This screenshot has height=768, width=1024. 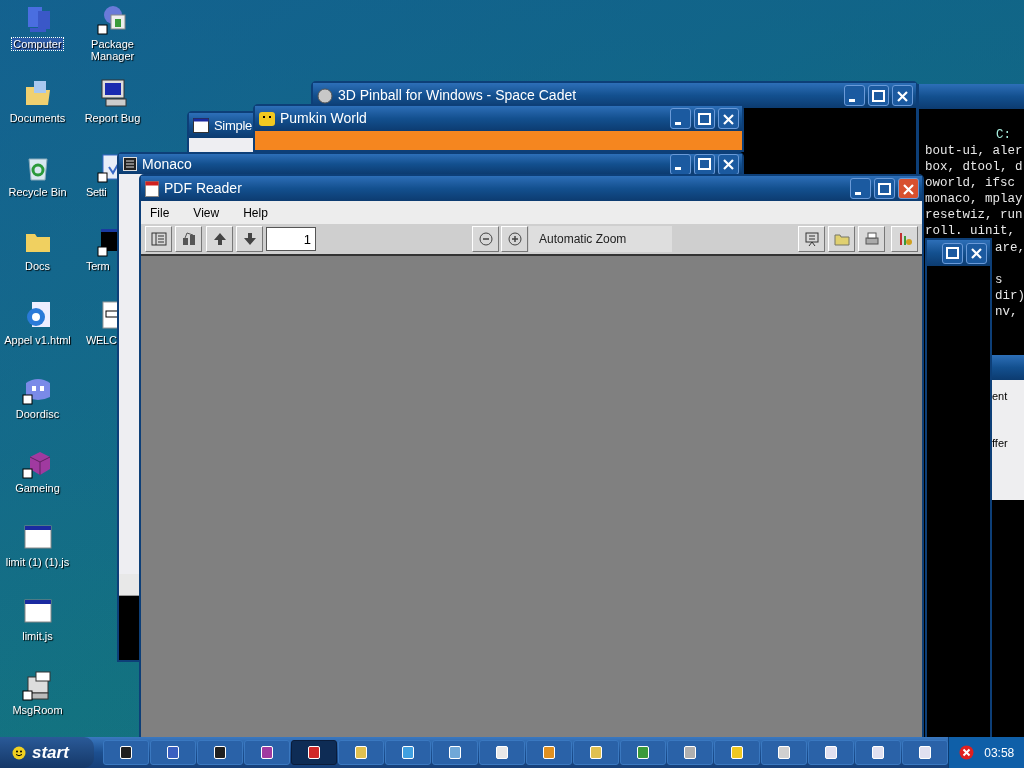 What do you see at coordinates (203, 188) in the screenshot?
I see `window-title: PDF Reader` at bounding box center [203, 188].